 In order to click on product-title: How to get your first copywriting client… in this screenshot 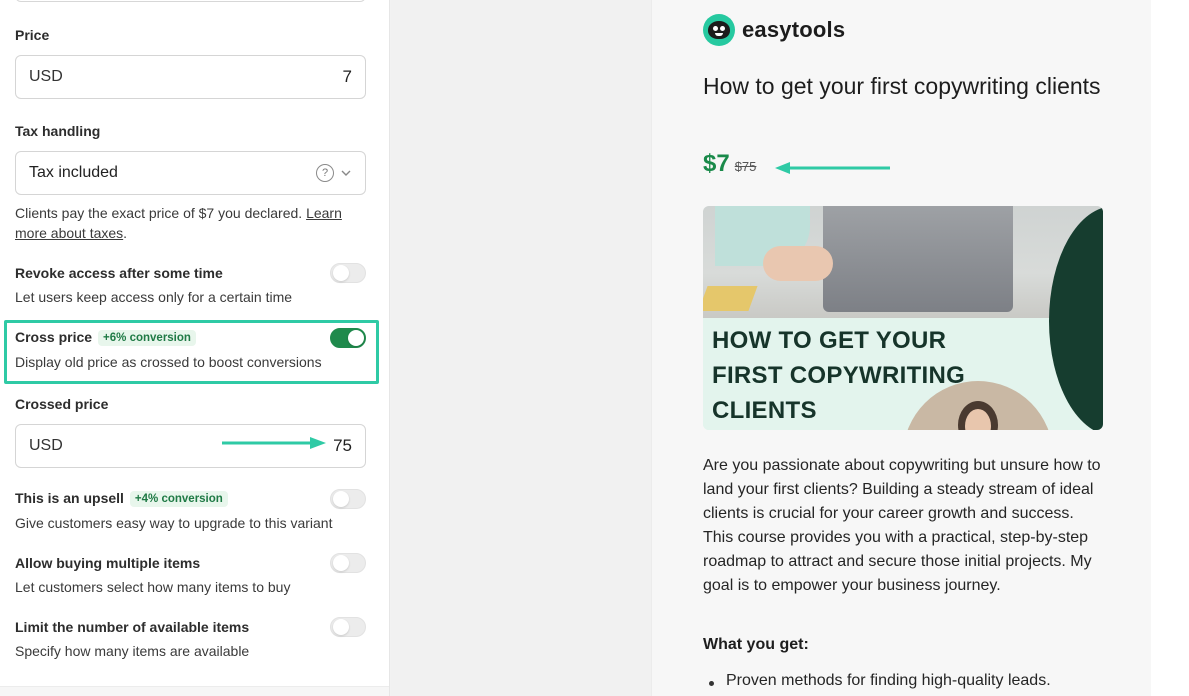, I will do `click(902, 86)`.